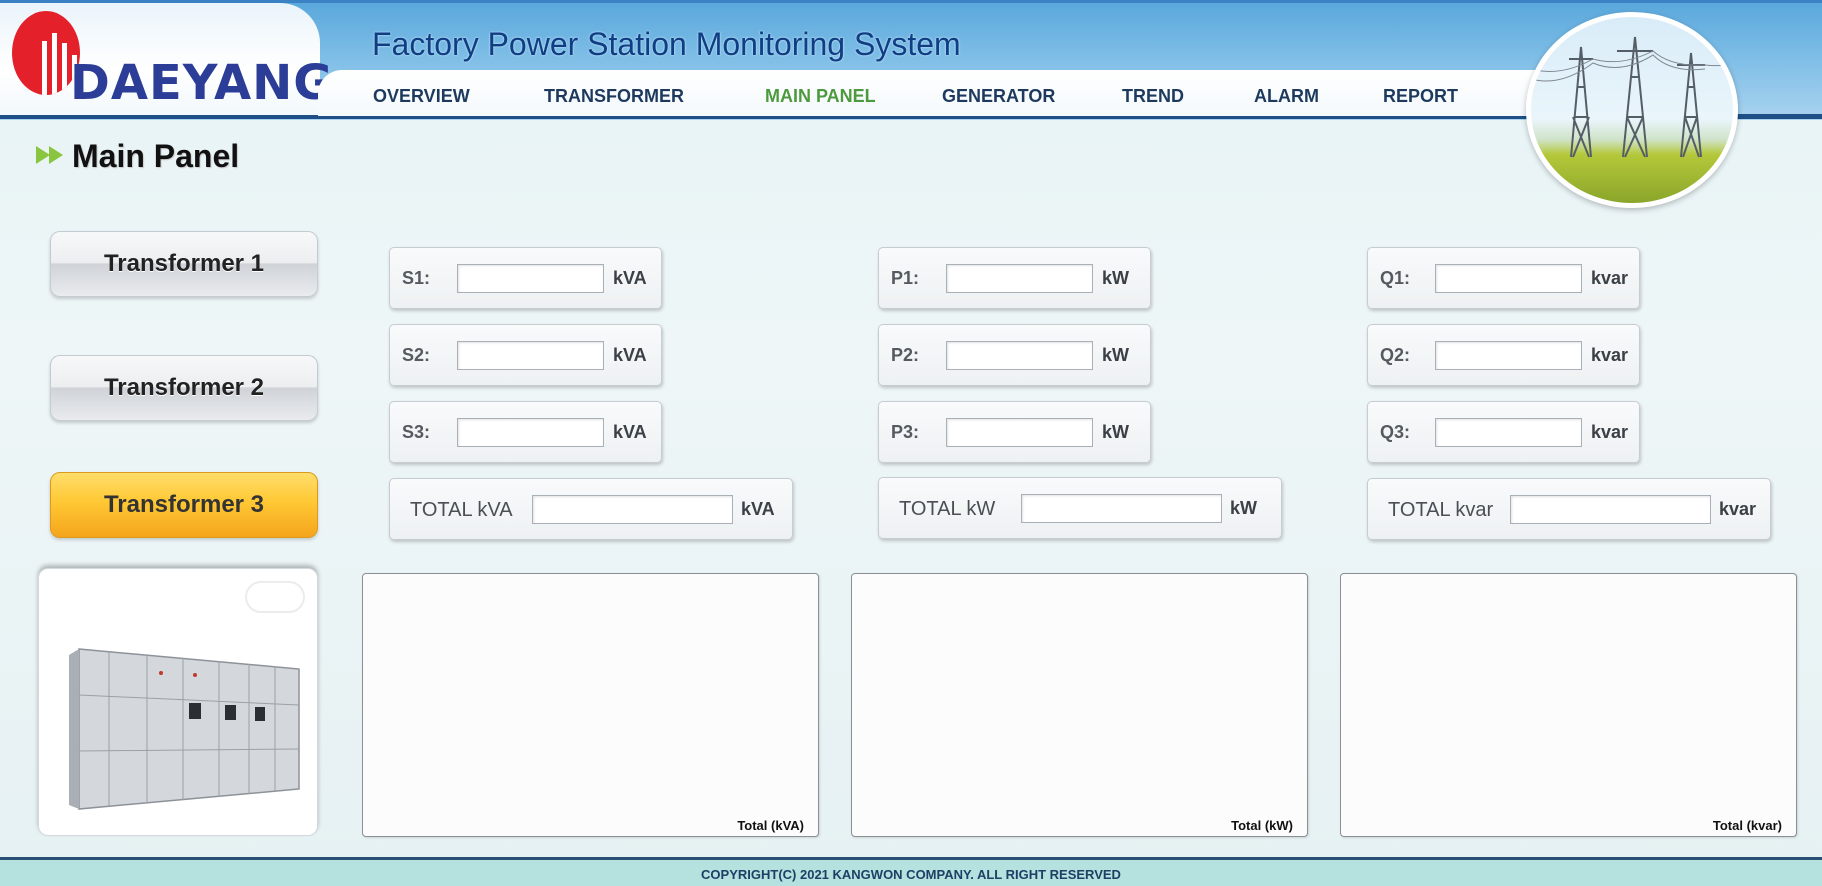 The width and height of the screenshot is (1822, 886). Describe the element at coordinates (1568, 705) in the screenshot. I see `total-kvar-chart: Total (kvar)` at that location.